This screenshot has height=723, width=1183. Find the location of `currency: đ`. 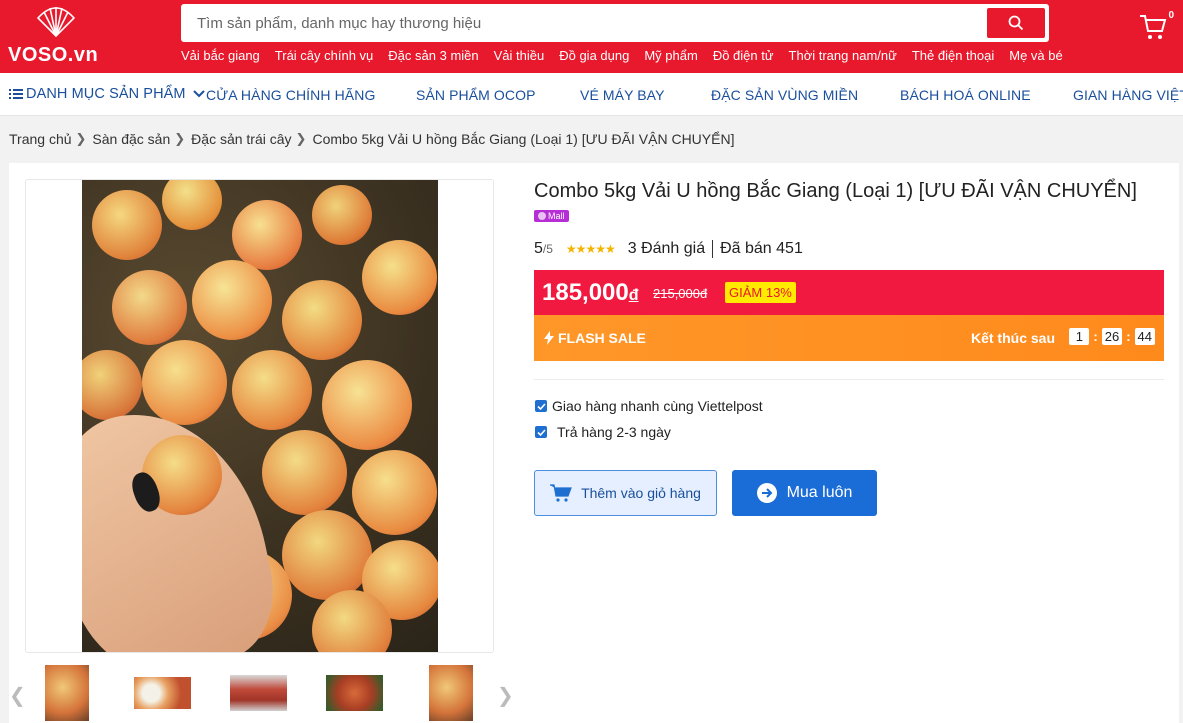

currency: đ is located at coordinates (633, 295).